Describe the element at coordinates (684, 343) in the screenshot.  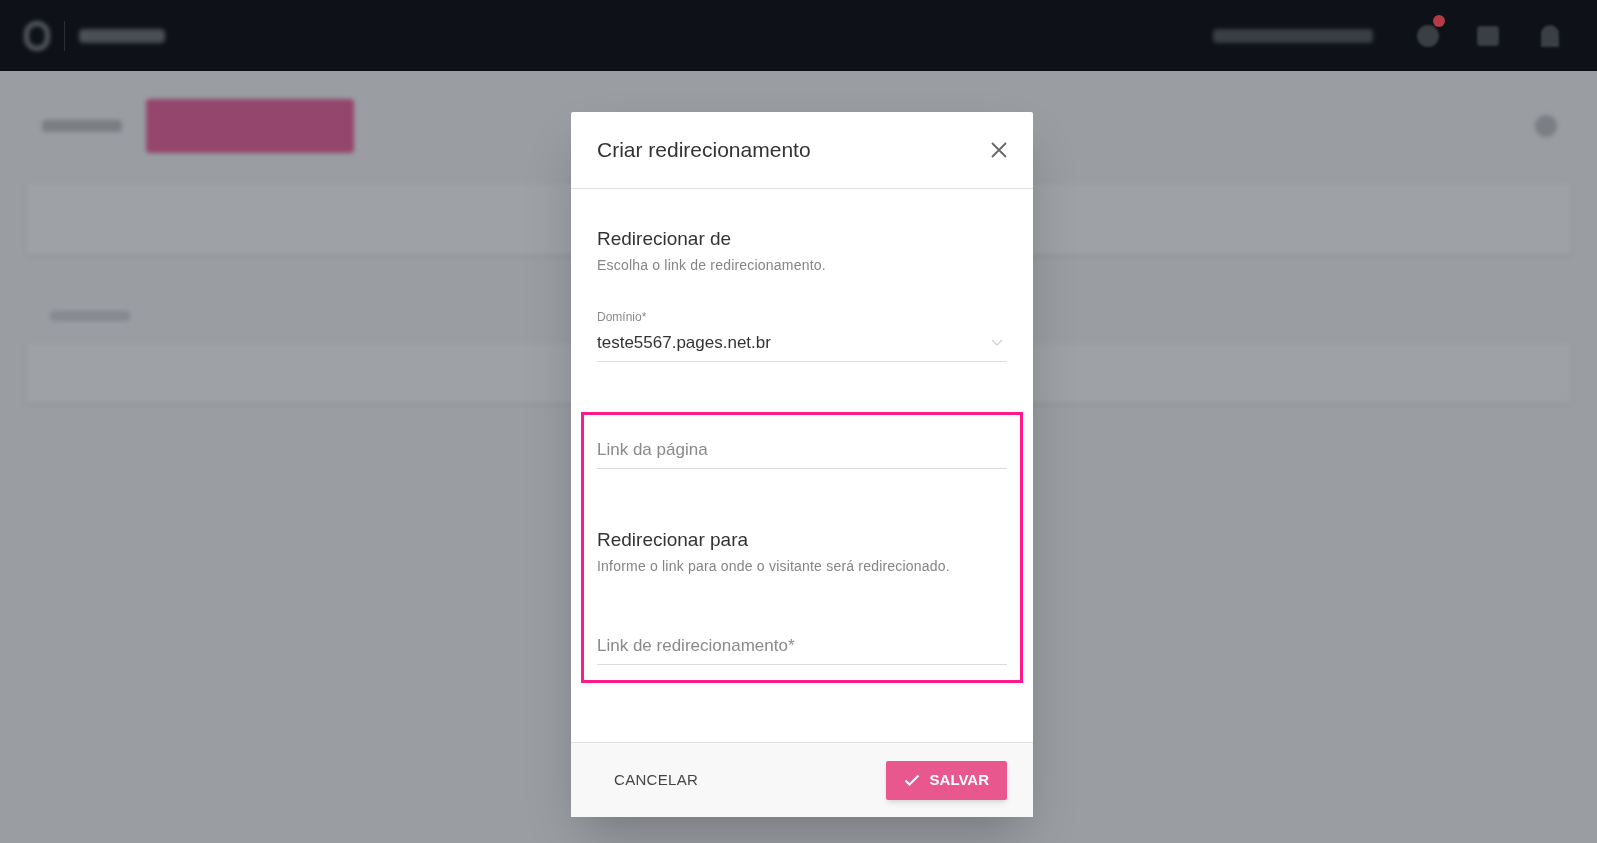
I see `select-value: teste5567.pages.net.br` at that location.